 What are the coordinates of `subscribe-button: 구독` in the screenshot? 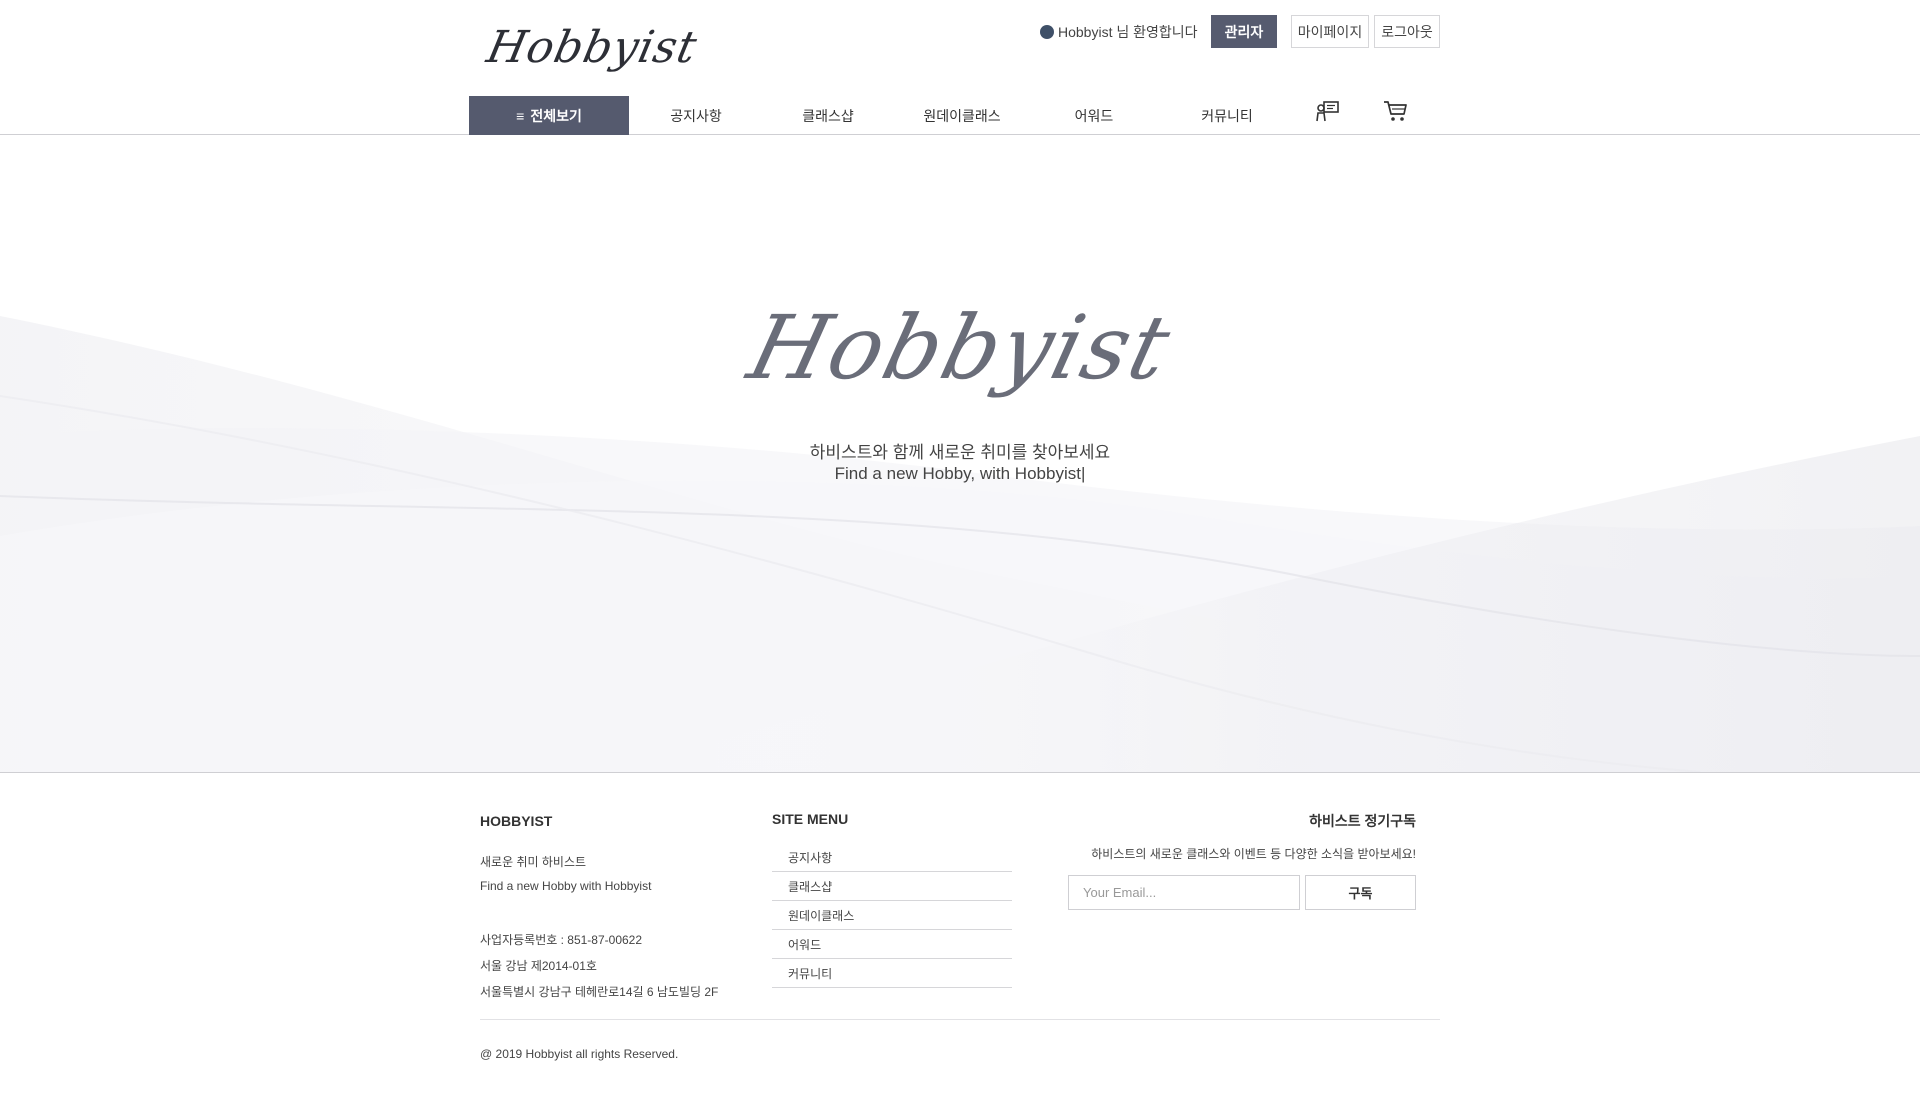 It's located at (1360, 892).